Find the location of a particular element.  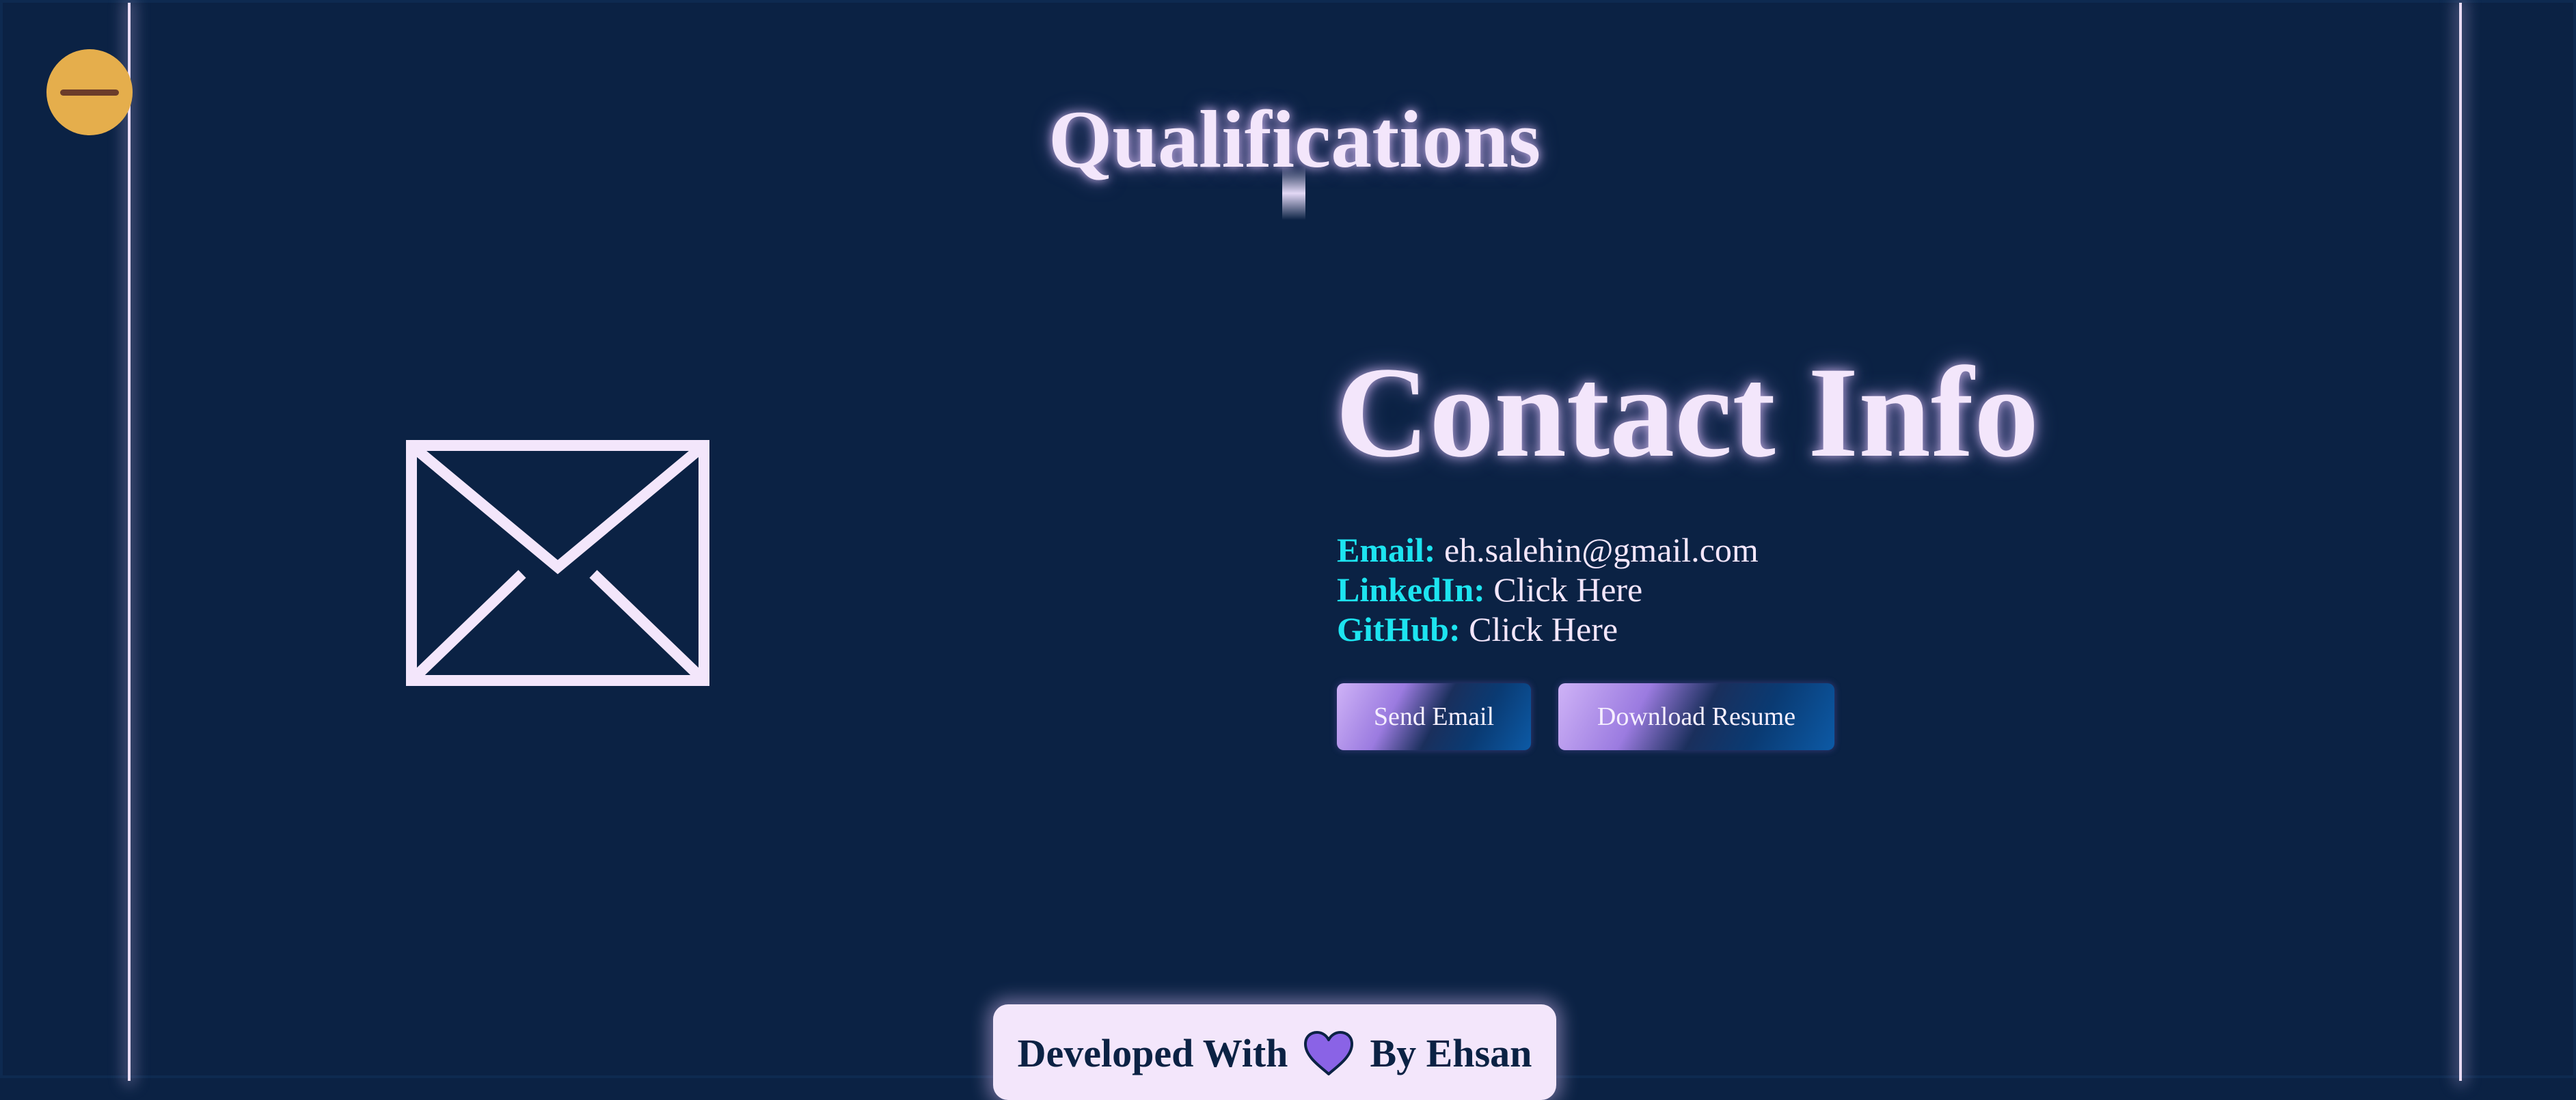

right-vertical-rule is located at coordinates (2461, 542).